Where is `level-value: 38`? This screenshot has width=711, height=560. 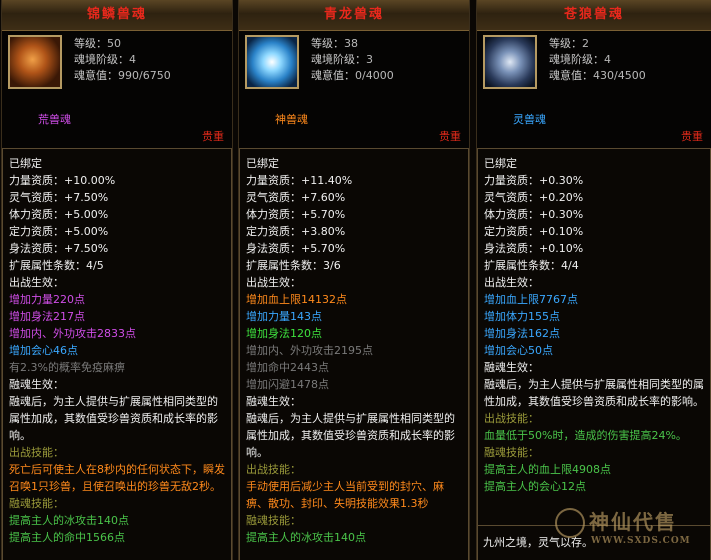 level-value: 38 is located at coordinates (351, 43).